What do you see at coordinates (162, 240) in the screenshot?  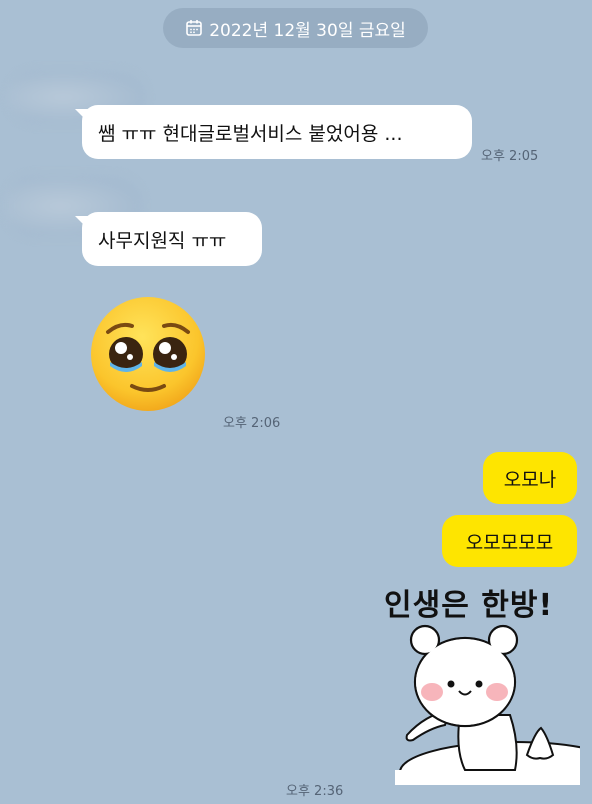 I see `message-text: 사무지원직 ㅠㅠ` at bounding box center [162, 240].